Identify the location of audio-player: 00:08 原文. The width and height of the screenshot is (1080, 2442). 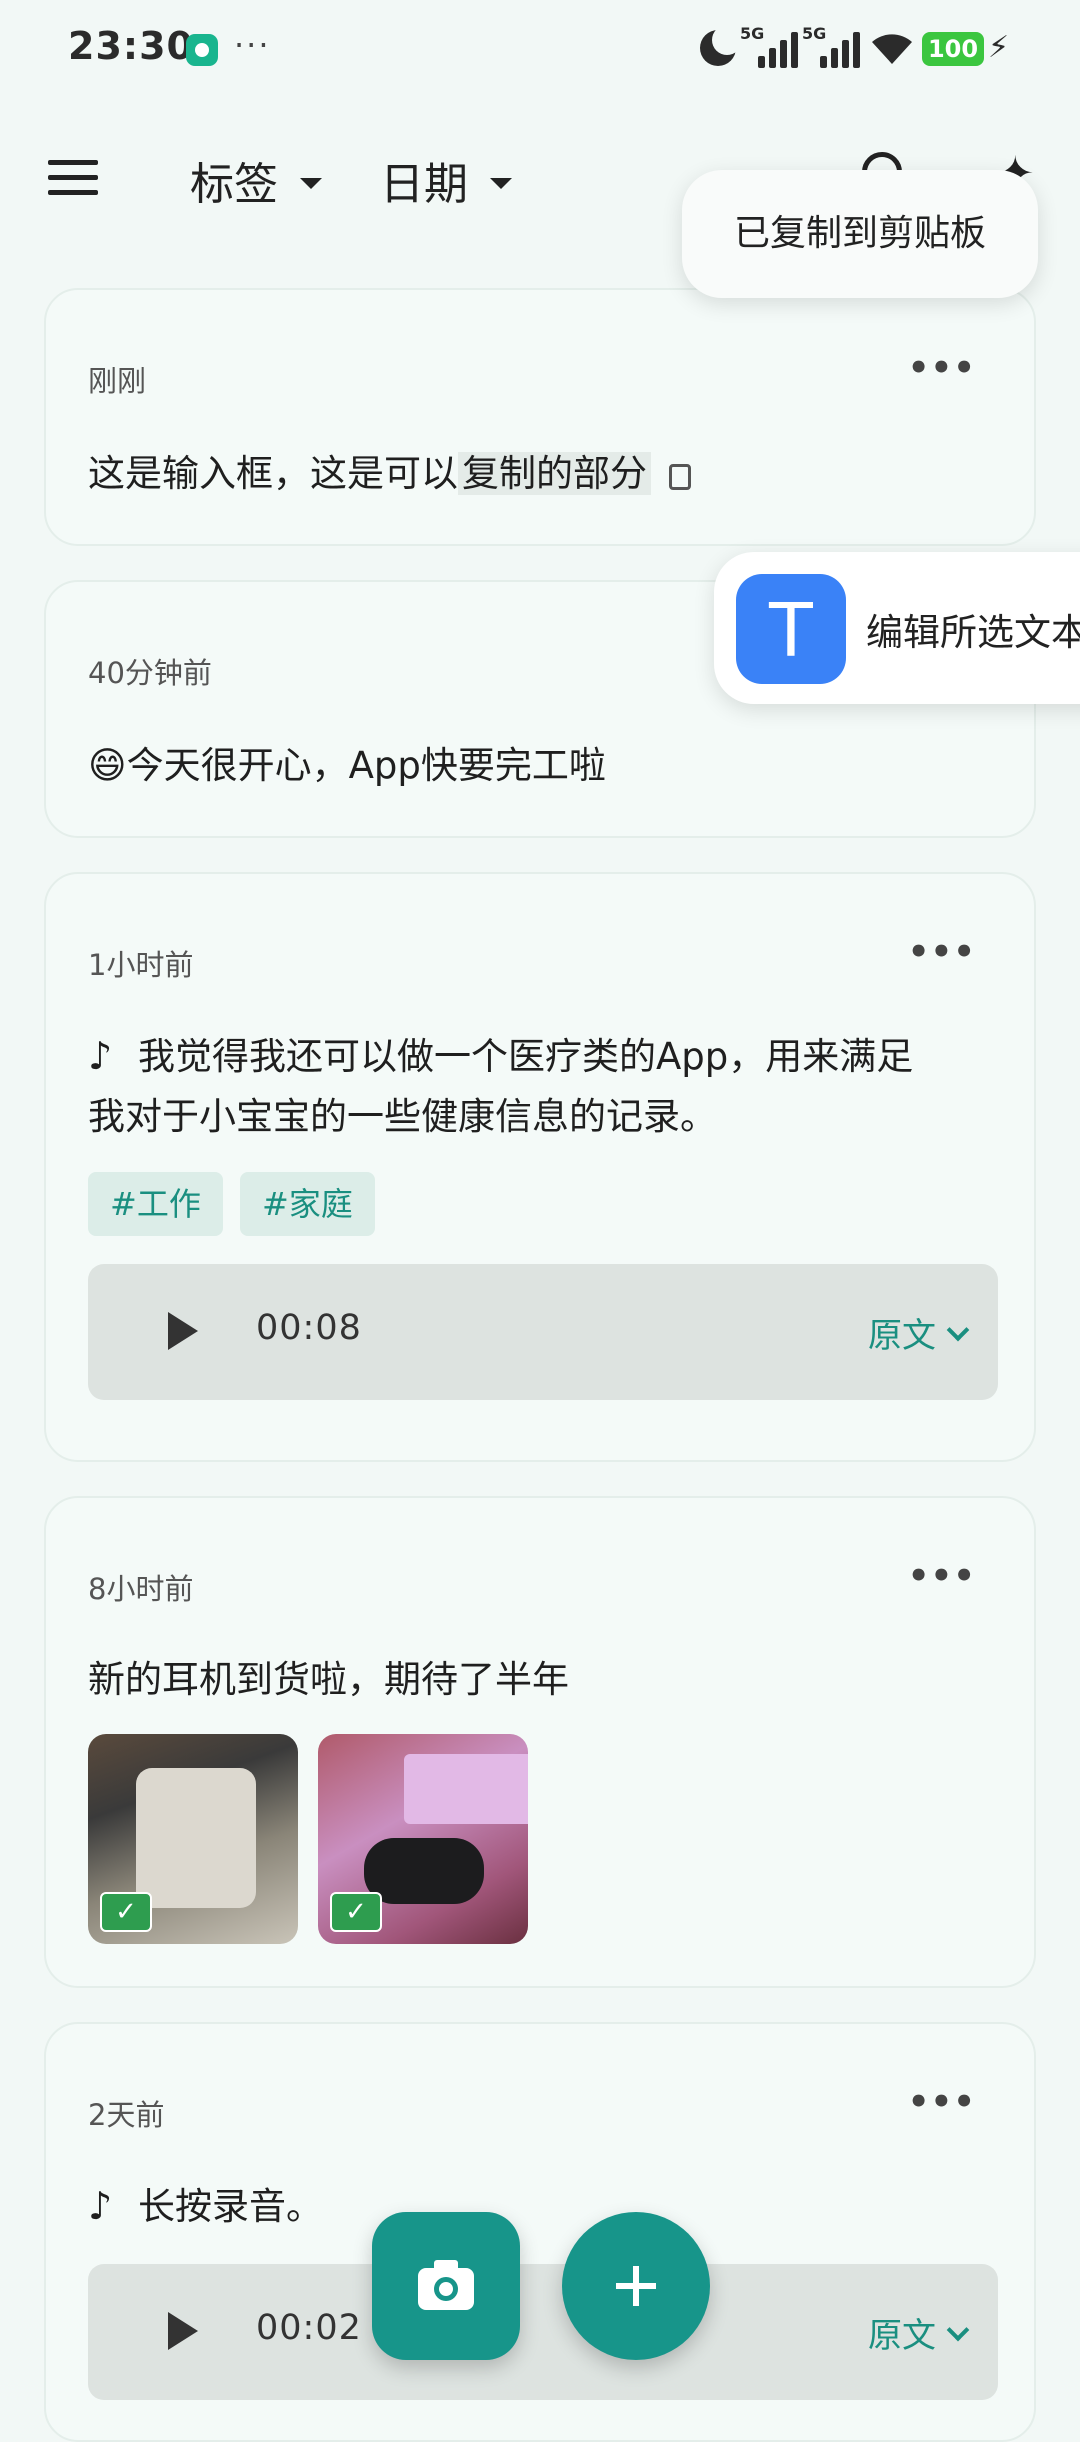
(543, 1332).